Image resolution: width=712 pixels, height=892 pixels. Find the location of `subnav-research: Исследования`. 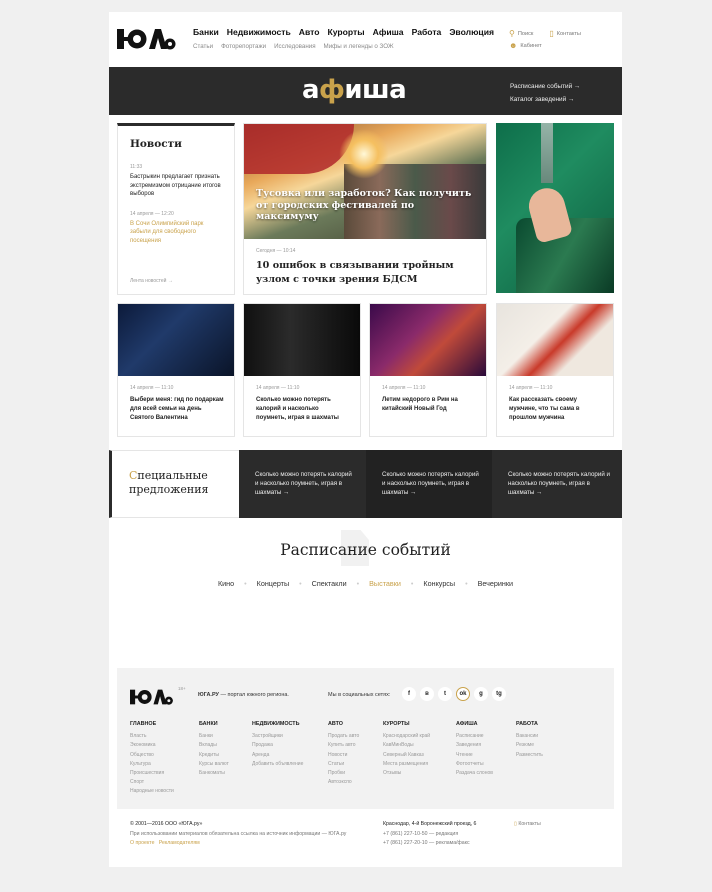

subnav-research: Исследования is located at coordinates (294, 46).